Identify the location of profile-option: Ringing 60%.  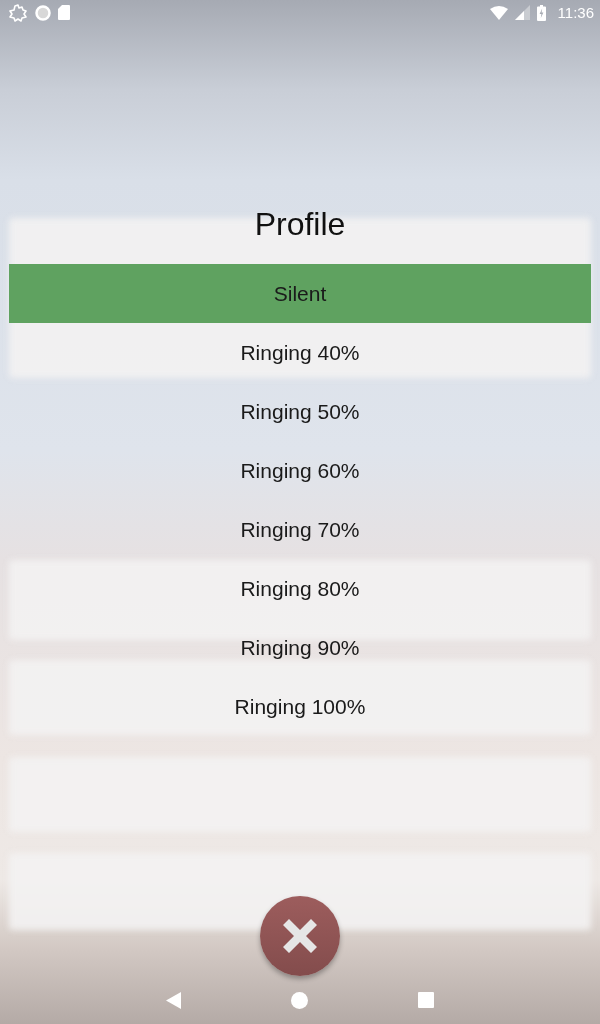
(300, 470).